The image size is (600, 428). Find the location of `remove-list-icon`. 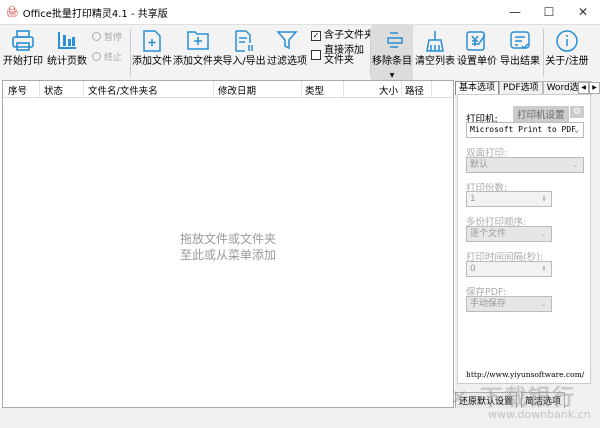

remove-list-icon is located at coordinates (395, 40).